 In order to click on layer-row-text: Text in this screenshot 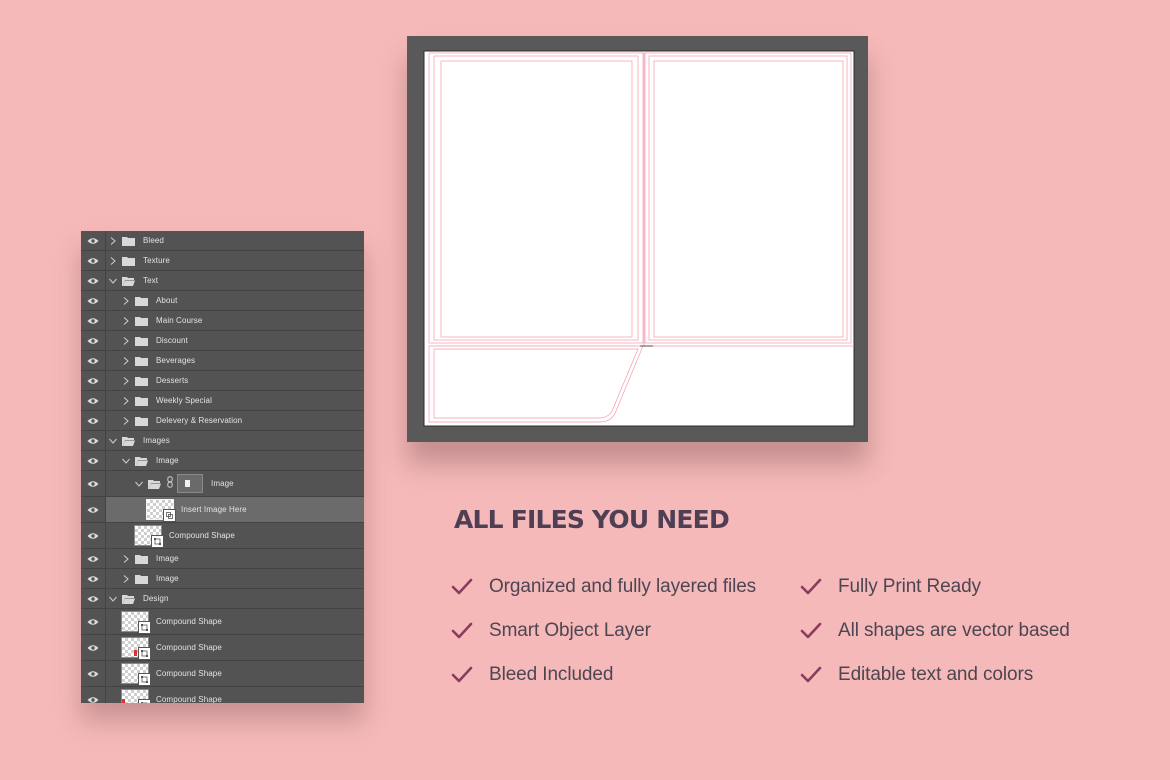, I will do `click(222, 281)`.